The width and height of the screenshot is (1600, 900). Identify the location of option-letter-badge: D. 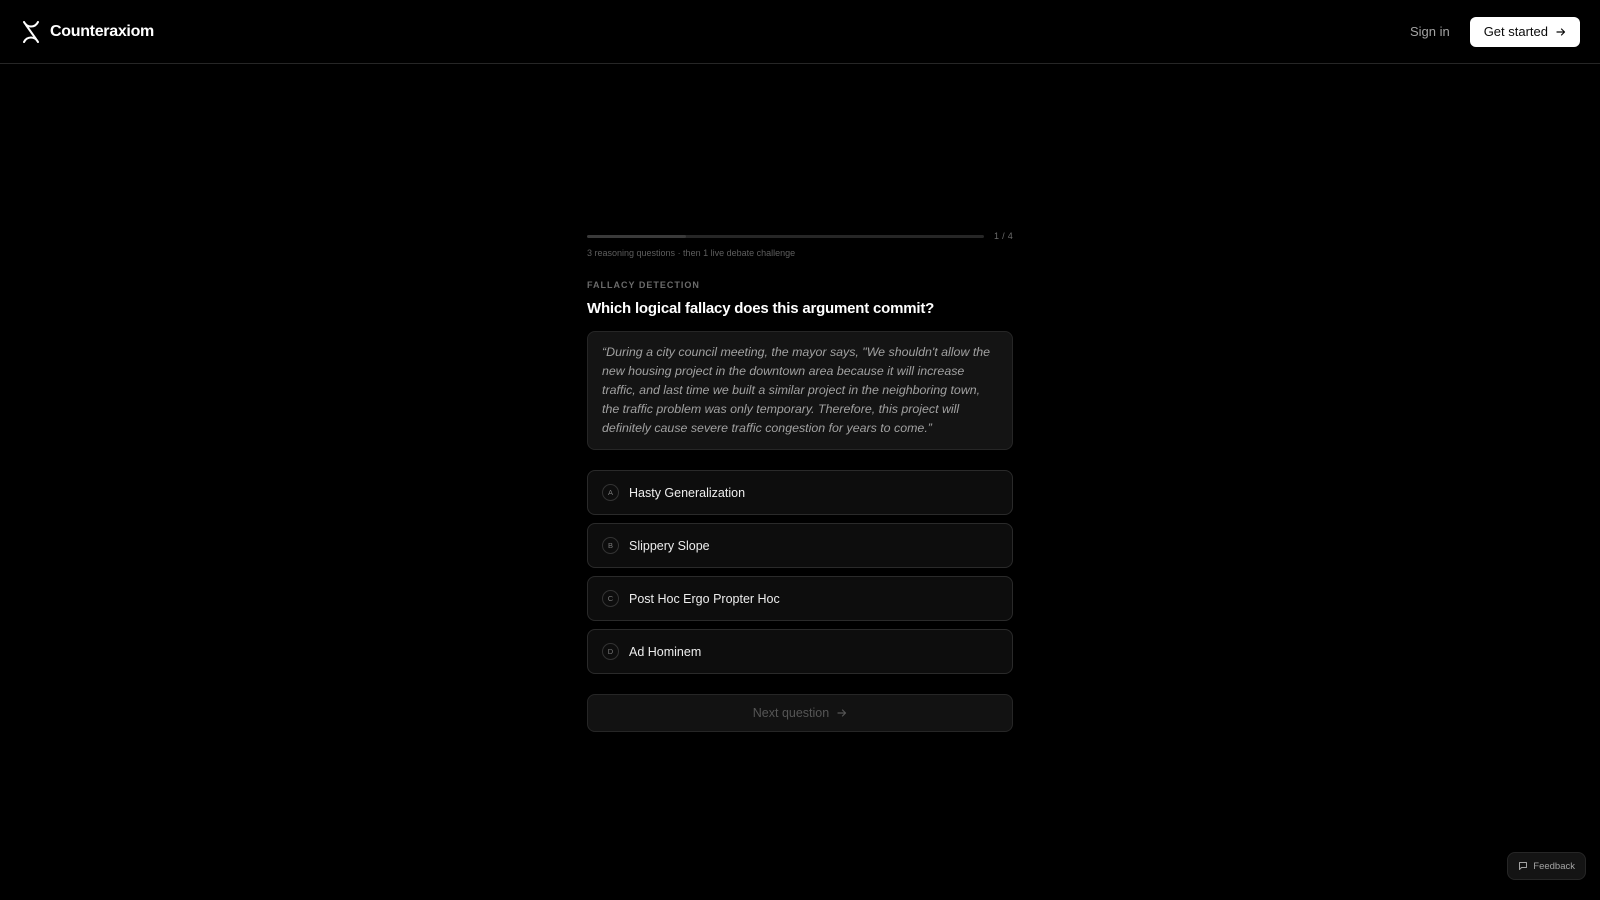
(610, 651).